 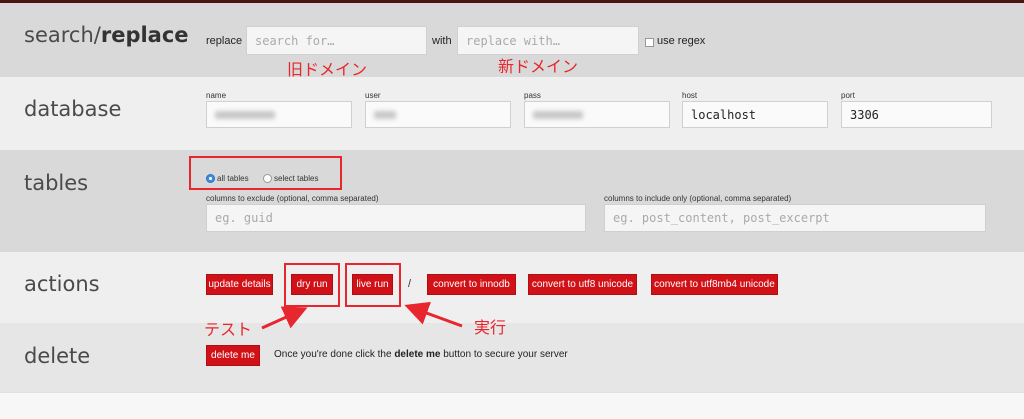 What do you see at coordinates (512, 405) in the screenshot?
I see `bottom-bar` at bounding box center [512, 405].